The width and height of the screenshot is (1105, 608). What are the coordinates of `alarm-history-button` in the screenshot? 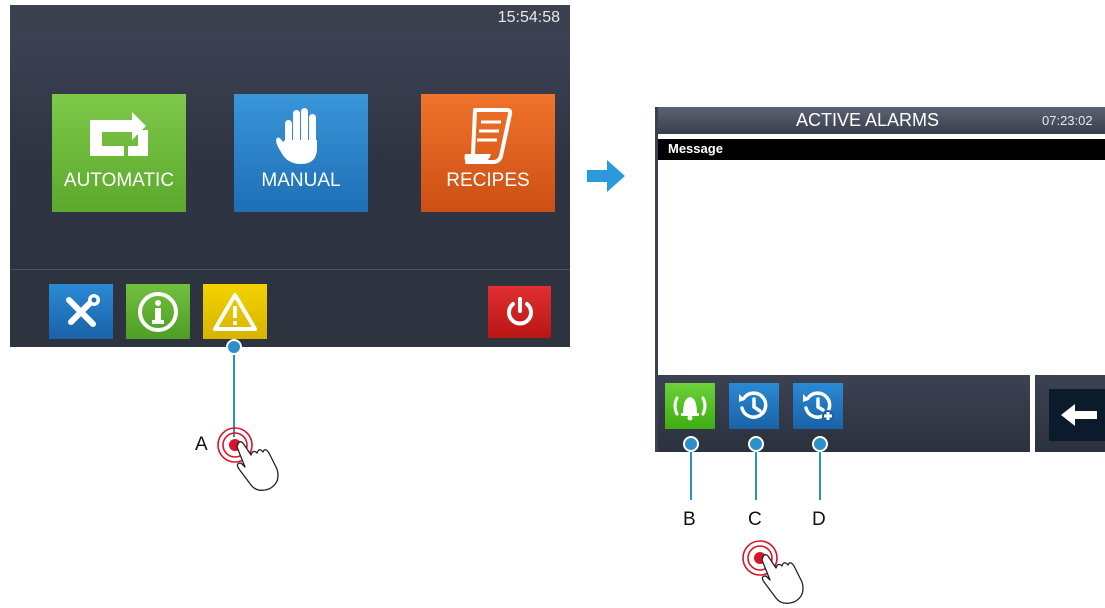 It's located at (754, 406).